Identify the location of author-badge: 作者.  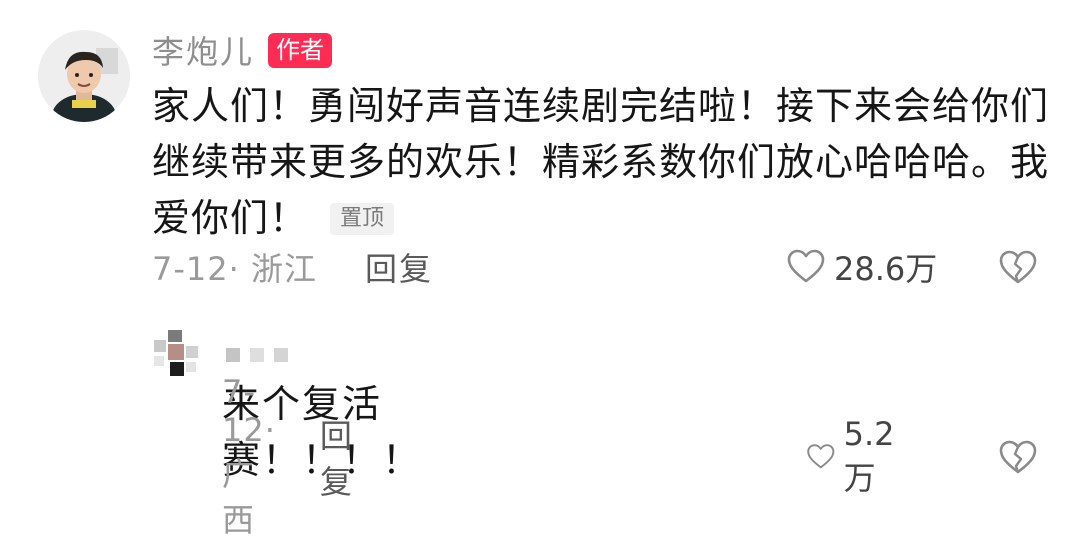
(300, 50).